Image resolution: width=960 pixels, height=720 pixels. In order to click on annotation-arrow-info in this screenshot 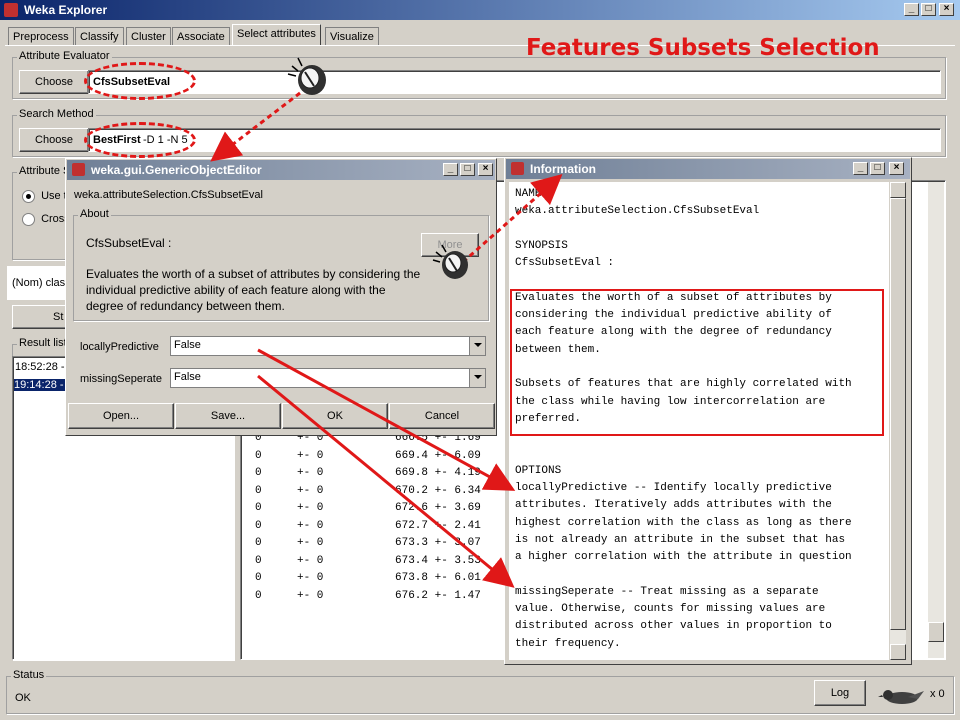, I will do `click(512, 219)`.